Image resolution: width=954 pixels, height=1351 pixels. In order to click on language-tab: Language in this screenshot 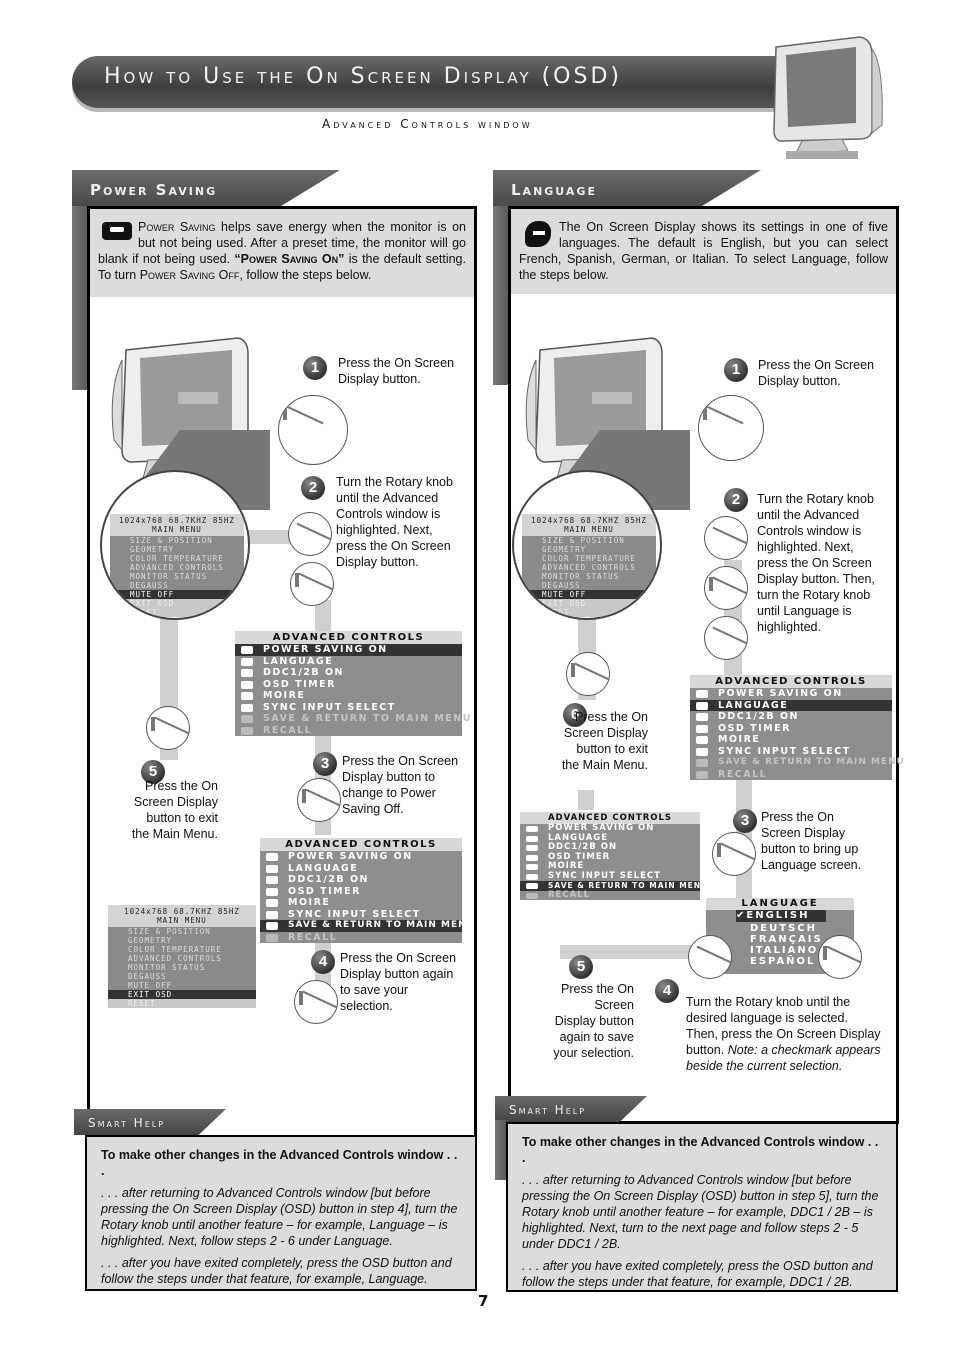, I will do `click(627, 188)`.